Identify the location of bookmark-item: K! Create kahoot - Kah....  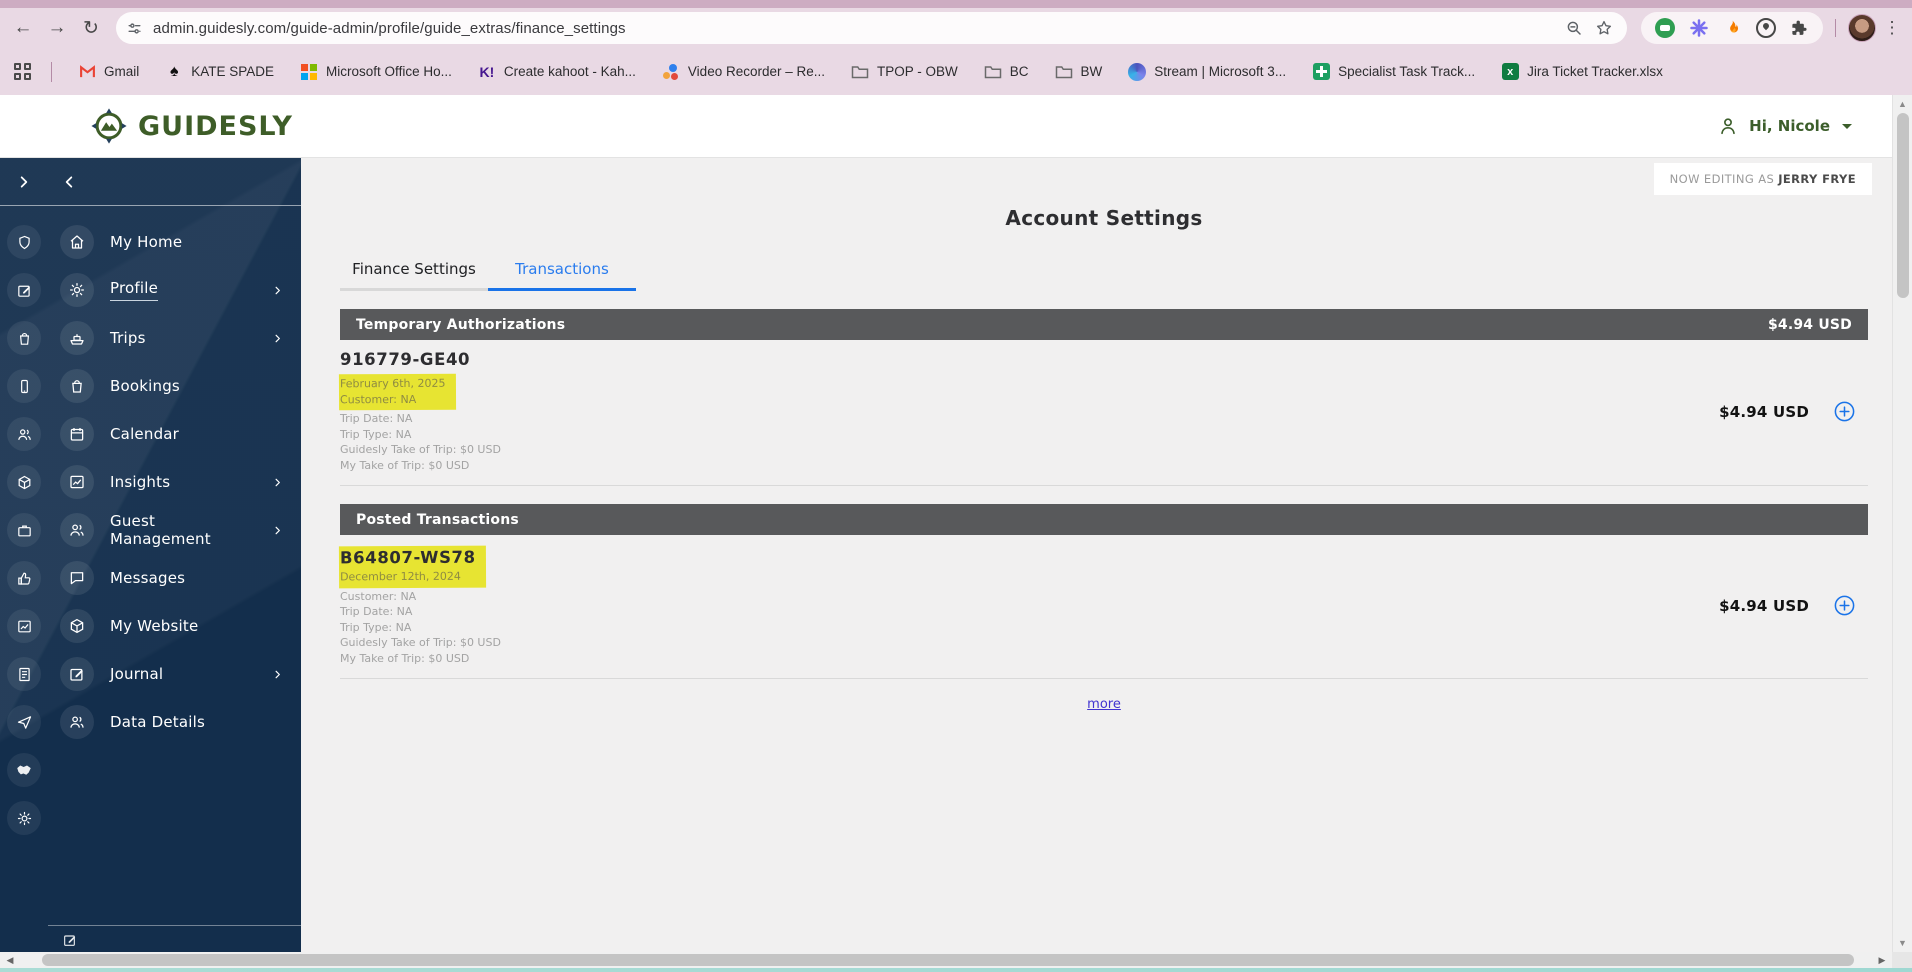
(556, 72).